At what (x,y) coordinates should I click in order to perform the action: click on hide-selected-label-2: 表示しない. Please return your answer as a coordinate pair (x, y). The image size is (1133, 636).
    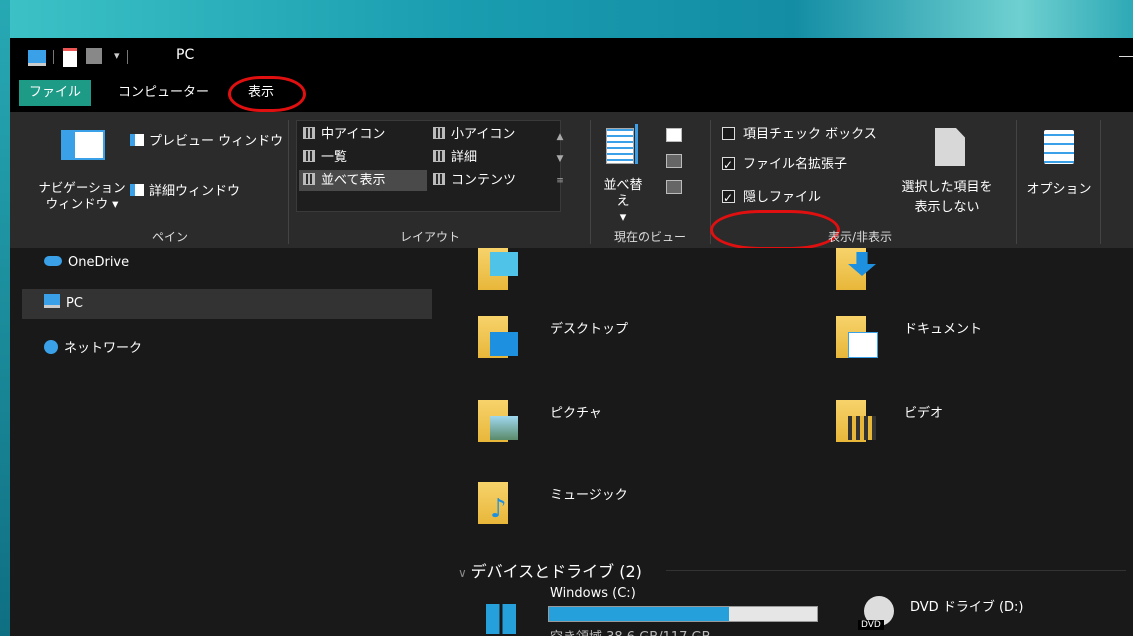
    Looking at the image, I should click on (947, 207).